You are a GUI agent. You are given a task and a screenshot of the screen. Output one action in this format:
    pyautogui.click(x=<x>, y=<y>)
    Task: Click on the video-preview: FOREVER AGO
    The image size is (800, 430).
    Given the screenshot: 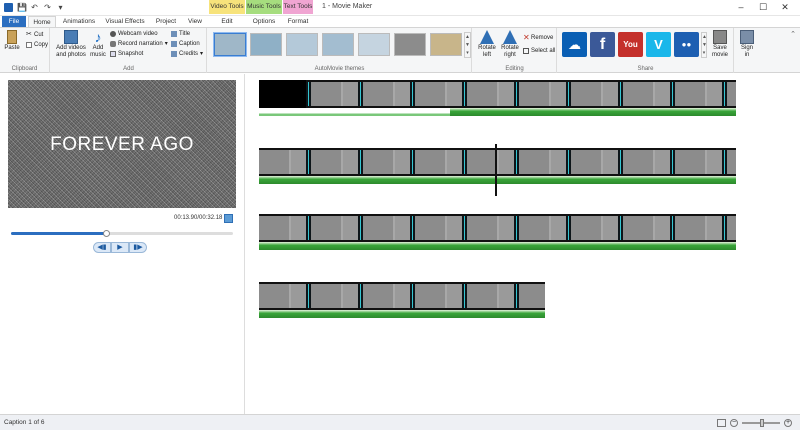 What is the action you would take?
    pyautogui.click(x=122, y=144)
    